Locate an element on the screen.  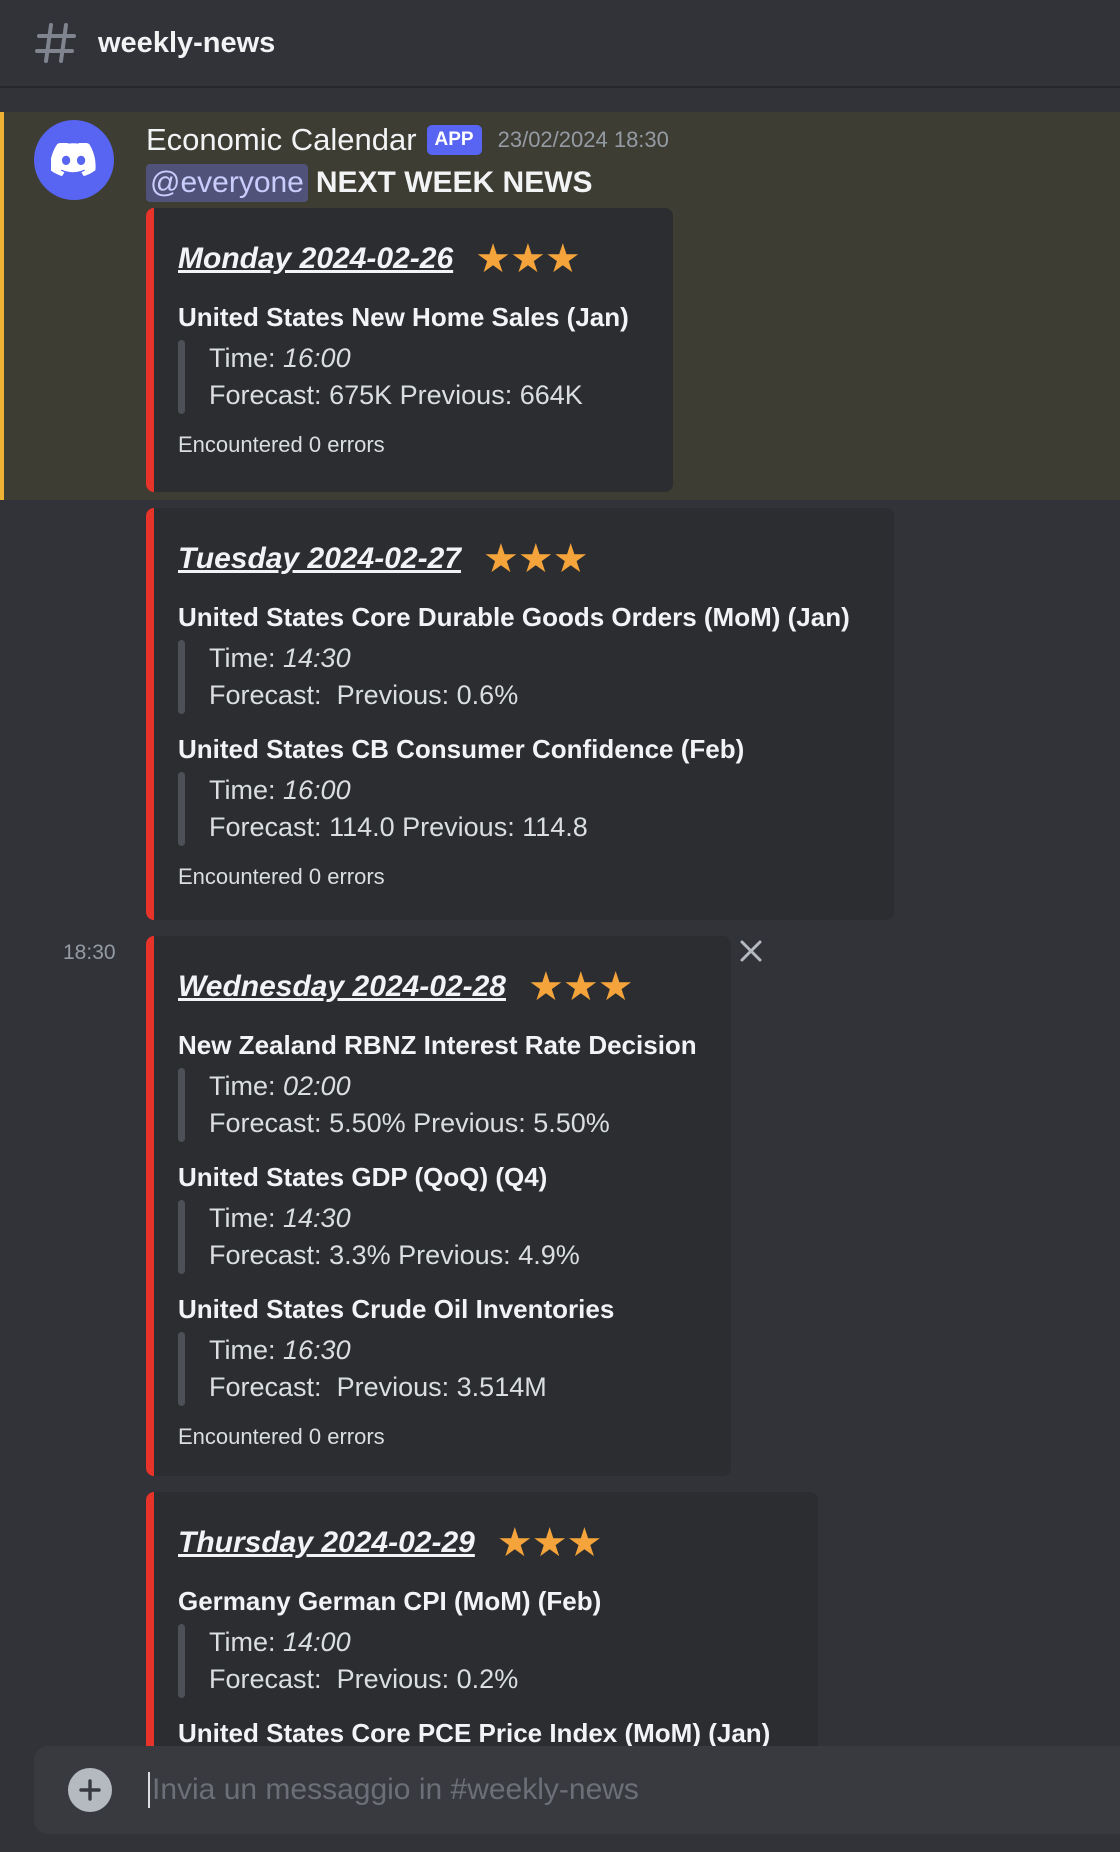
event-forecast: 675K is located at coordinates (361, 395).